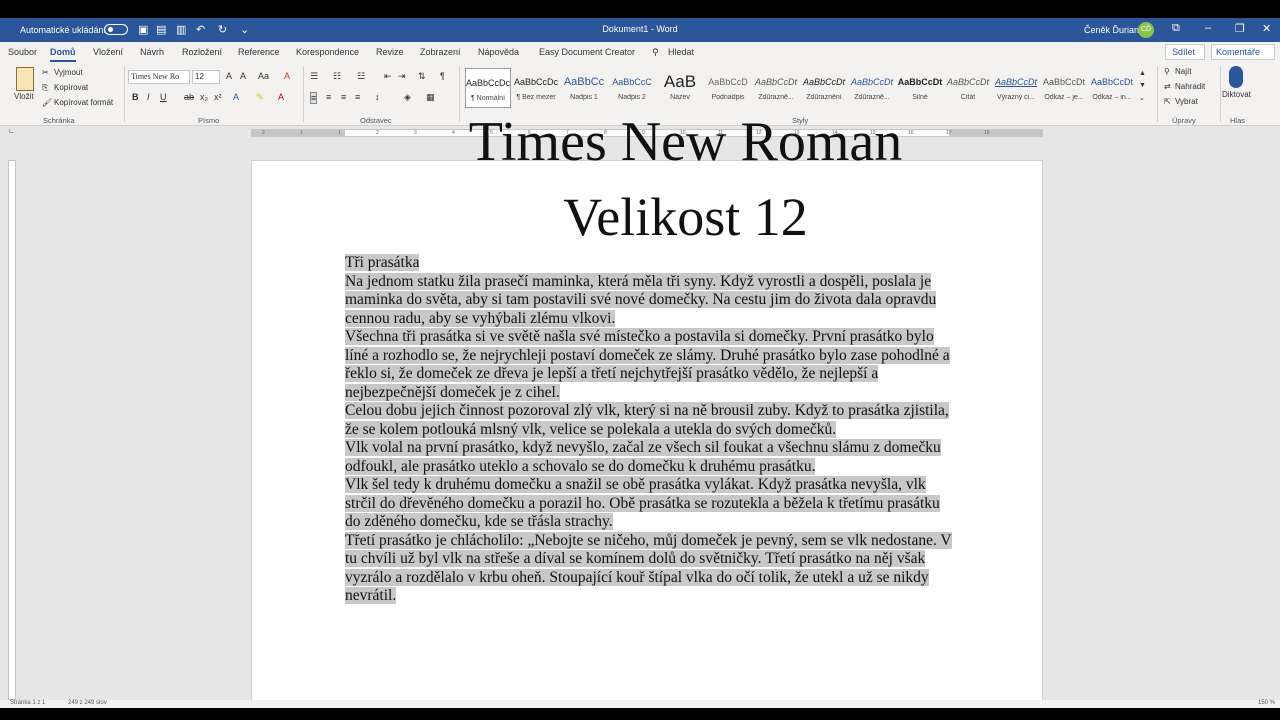 The image size is (1280, 720). Describe the element at coordinates (12, 132) in the screenshot. I see `tab-selector-icon: ∟` at that location.